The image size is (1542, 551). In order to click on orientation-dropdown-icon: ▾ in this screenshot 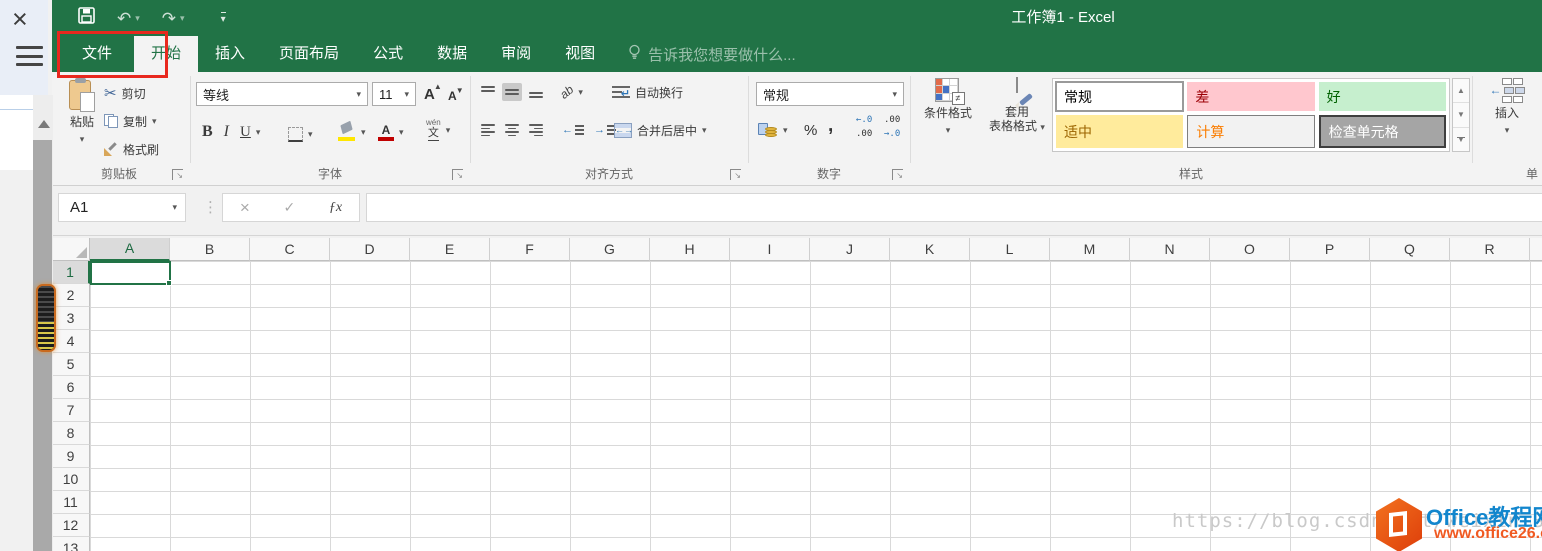, I will do `click(580, 92)`.